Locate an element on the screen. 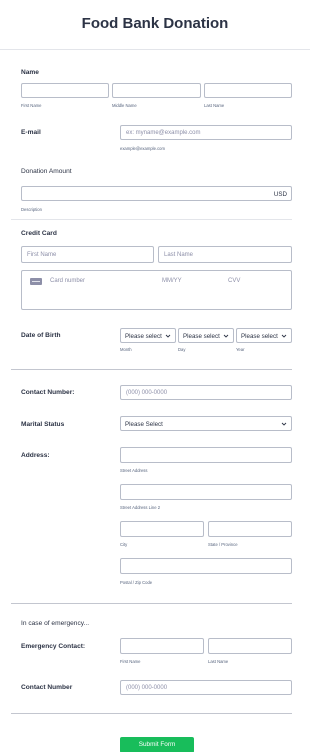  emergency-number-input: (000) 000-0000 is located at coordinates (206, 687).